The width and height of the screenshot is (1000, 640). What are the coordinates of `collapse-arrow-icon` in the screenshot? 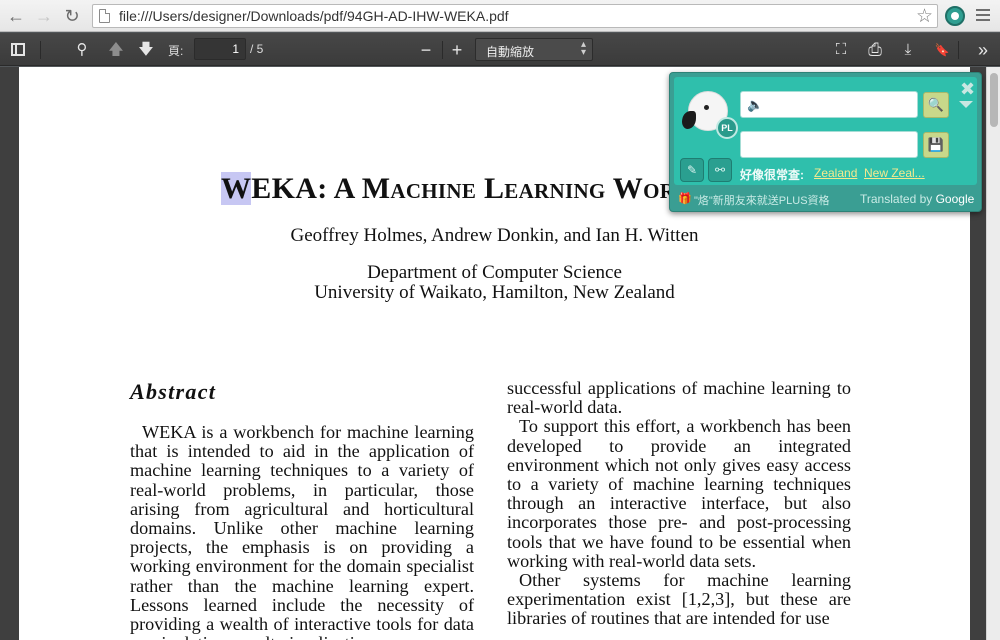 It's located at (966, 104).